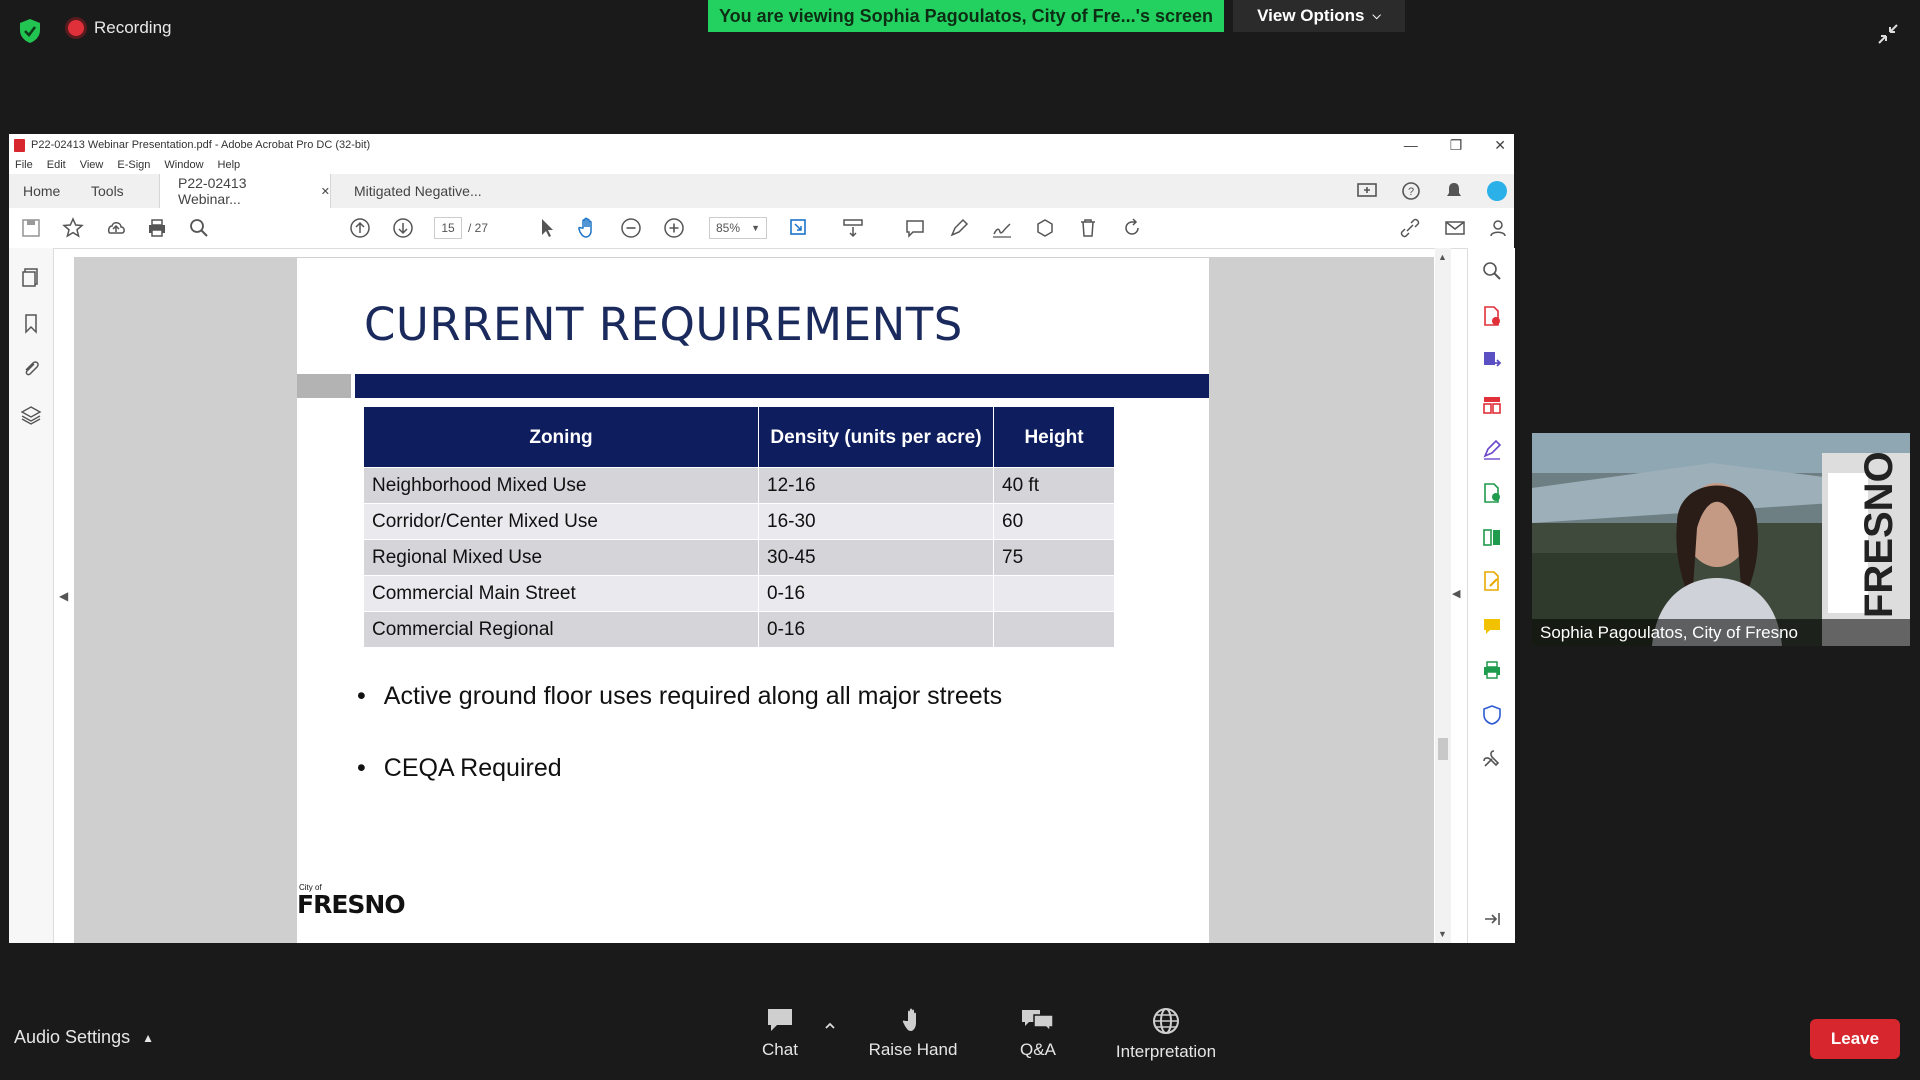 Image resolution: width=1920 pixels, height=1080 pixels. Describe the element at coordinates (199, 228) in the screenshot. I see `search-icon` at that location.